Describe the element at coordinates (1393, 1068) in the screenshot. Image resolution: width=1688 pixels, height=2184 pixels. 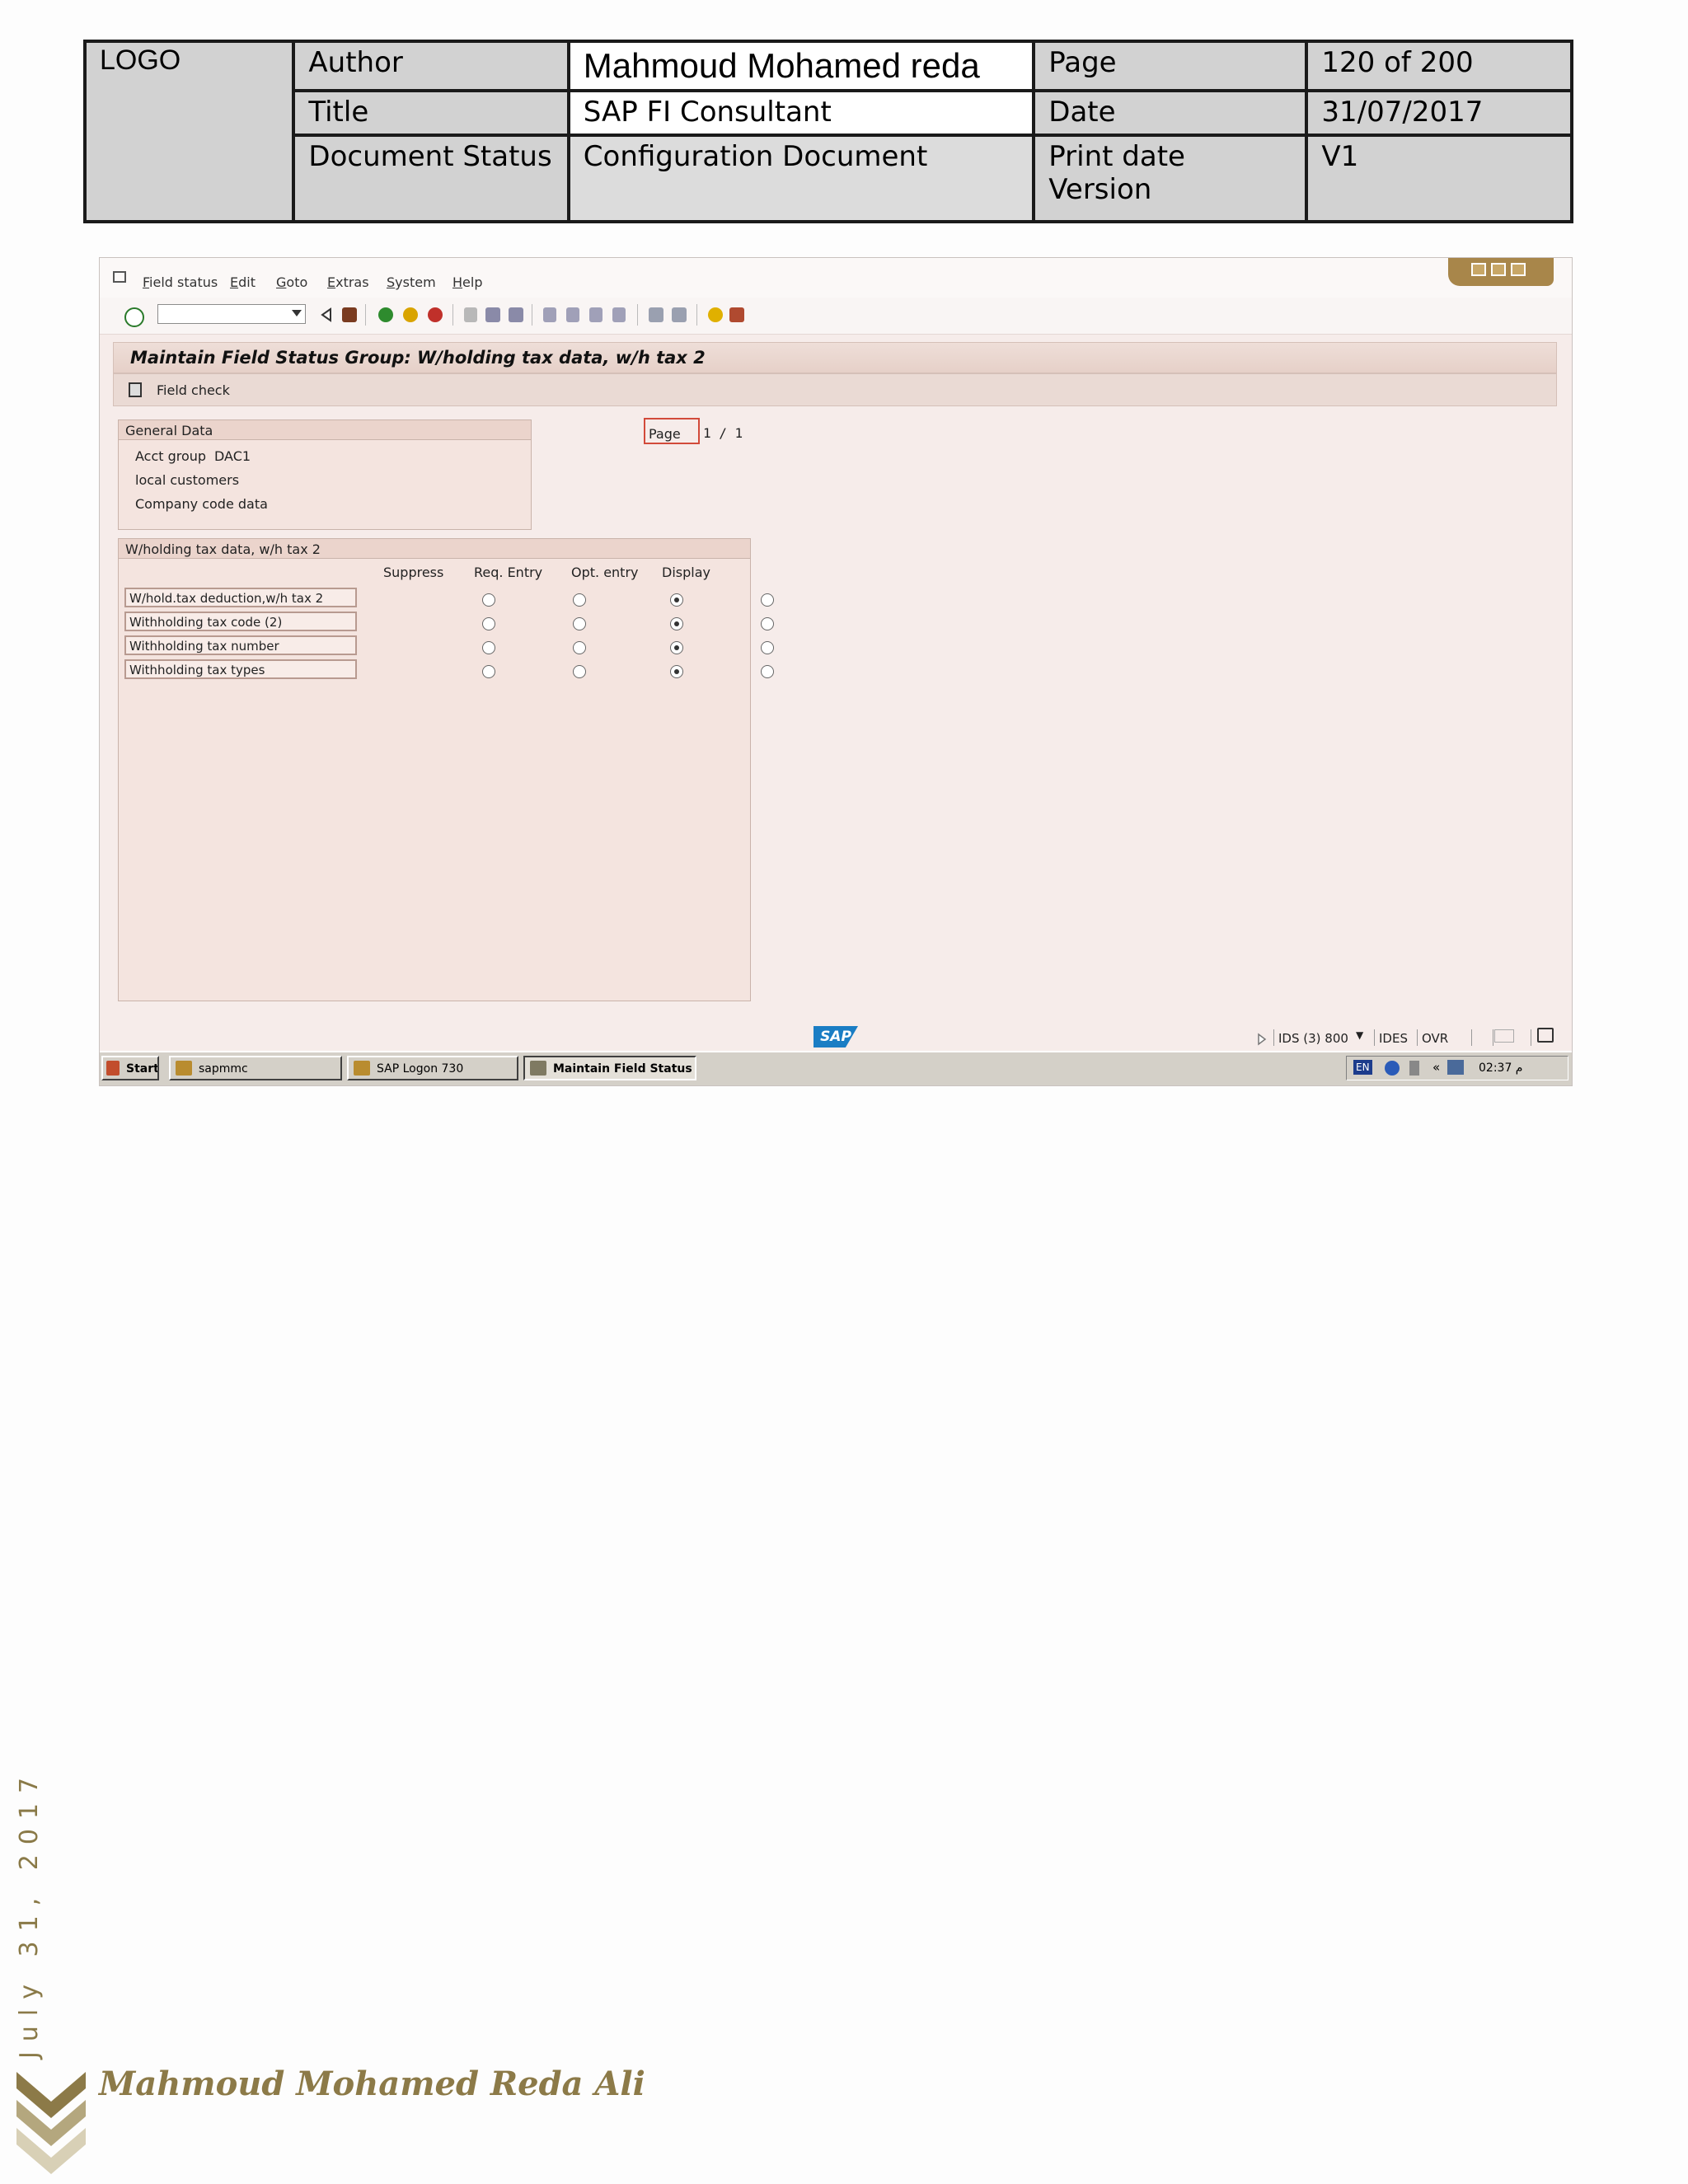
I see `help-tray-icon` at that location.